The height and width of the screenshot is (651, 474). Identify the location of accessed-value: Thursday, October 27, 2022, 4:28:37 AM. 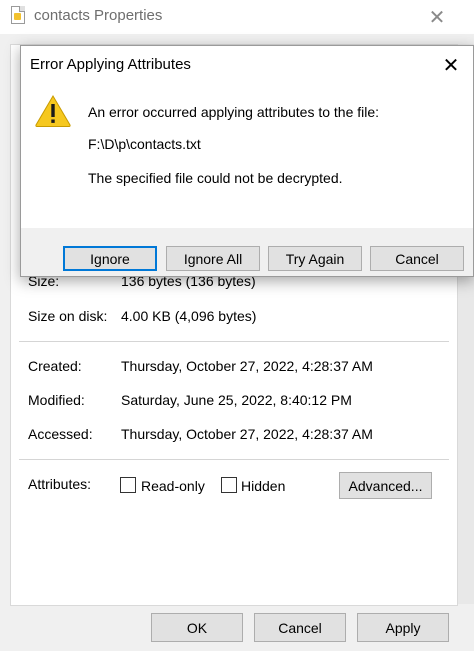
(247, 434).